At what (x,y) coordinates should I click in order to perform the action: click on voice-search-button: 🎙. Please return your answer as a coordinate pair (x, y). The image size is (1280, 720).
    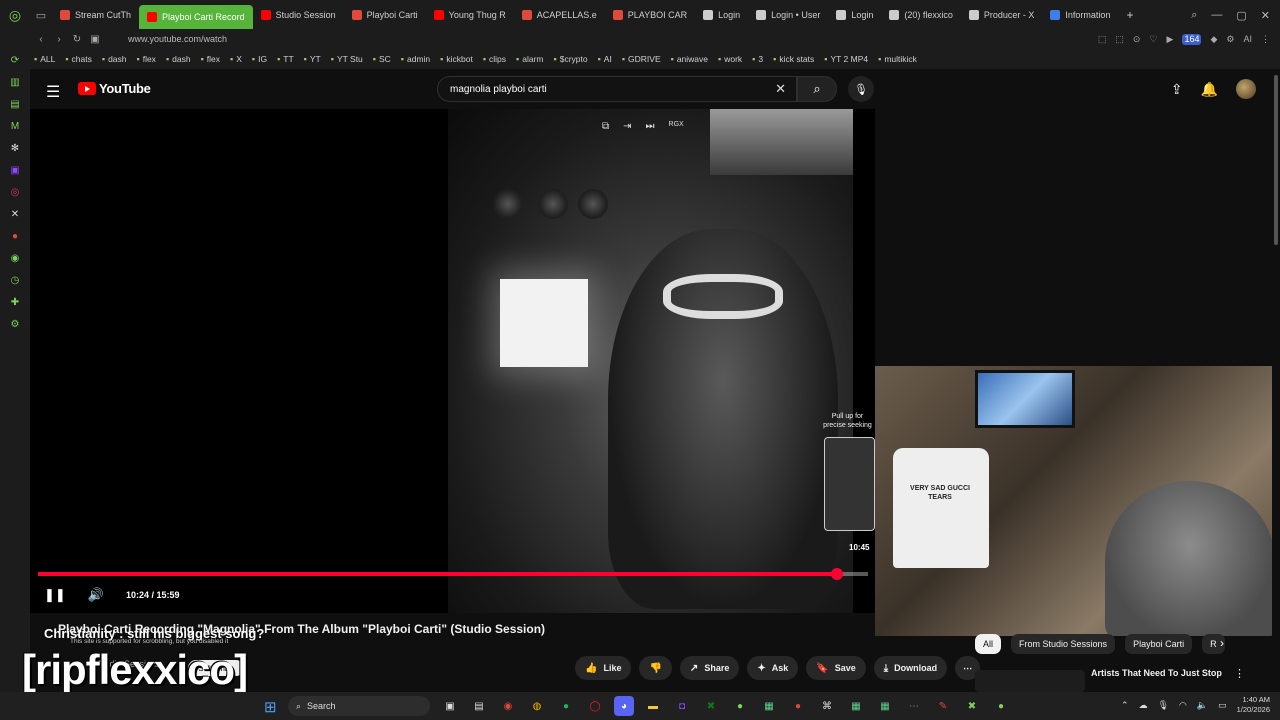
    Looking at the image, I should click on (861, 89).